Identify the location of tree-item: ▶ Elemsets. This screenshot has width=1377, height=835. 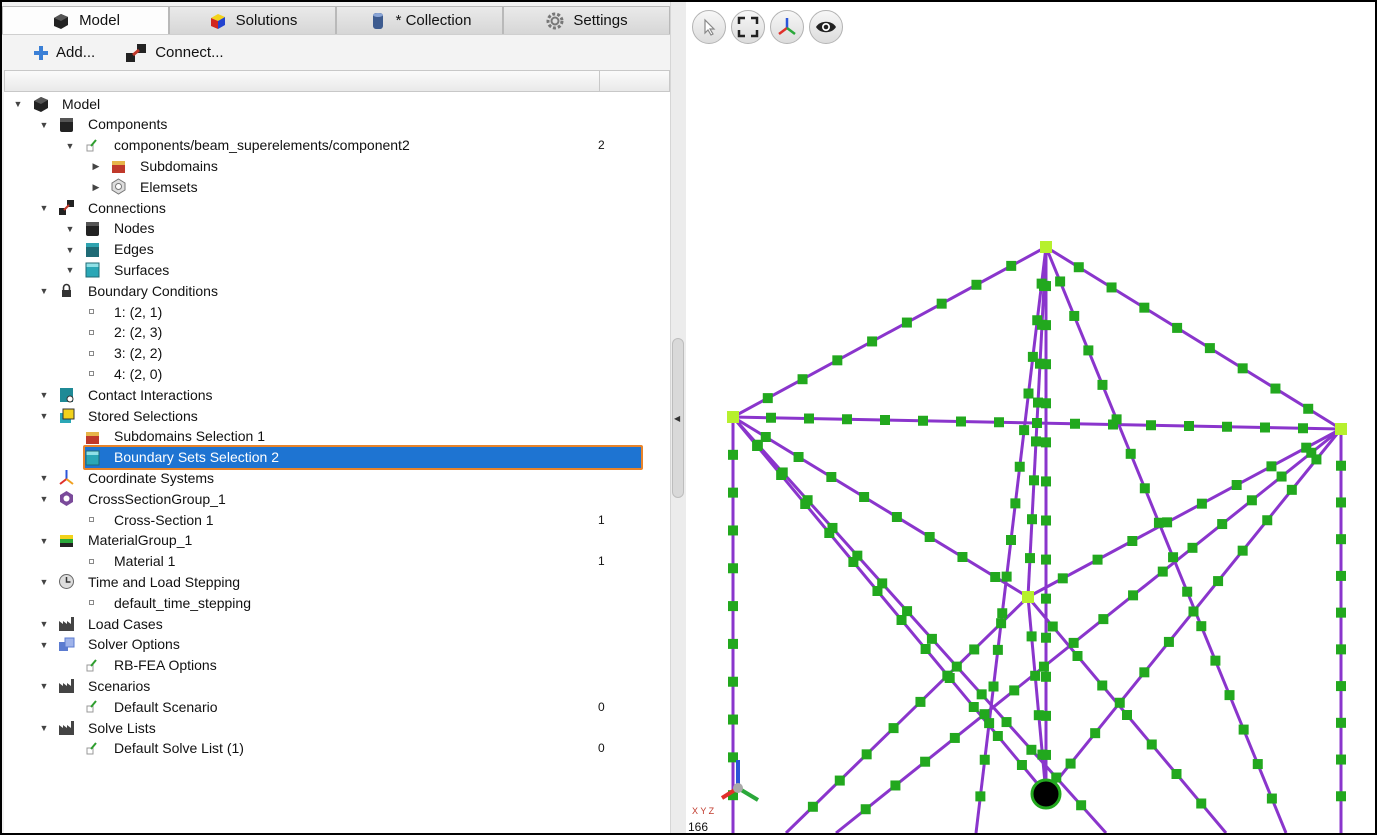
(324, 186).